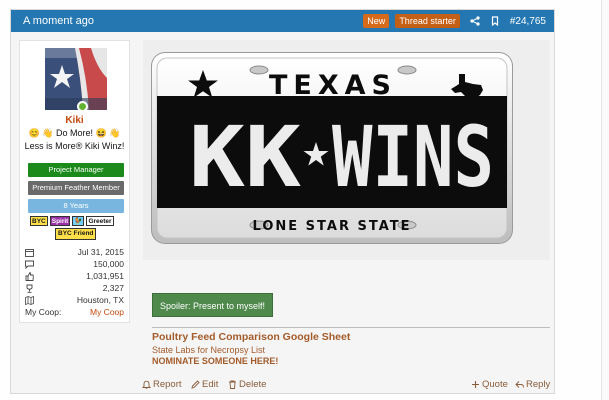 The width and height of the screenshot is (609, 400). I want to click on stat-coop: My Coop, so click(74, 312).